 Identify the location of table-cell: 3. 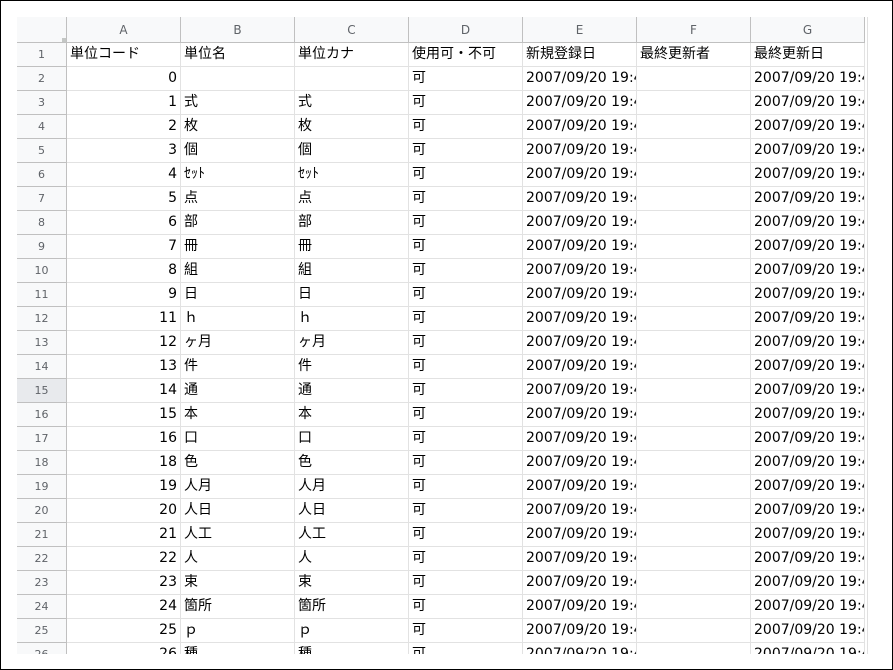
(124, 151).